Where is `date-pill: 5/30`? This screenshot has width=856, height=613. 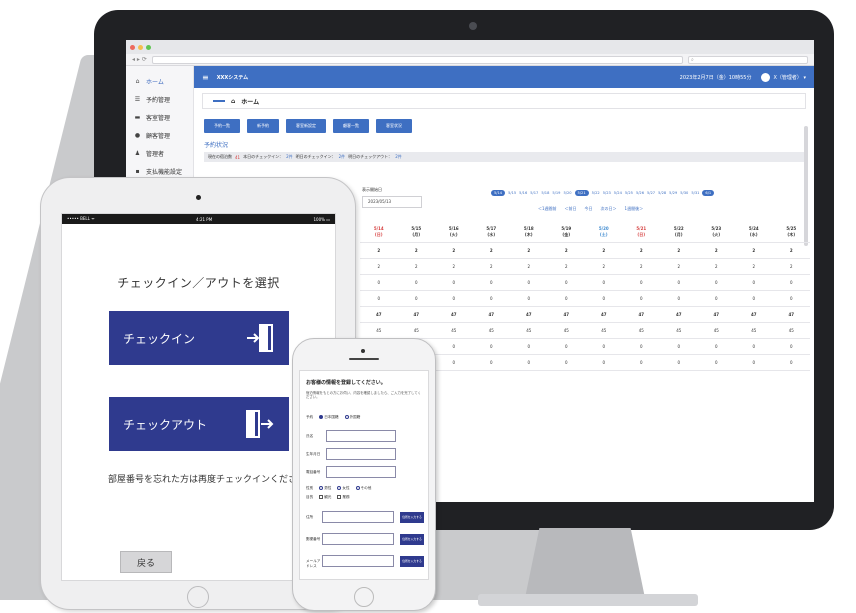
date-pill: 5/30 is located at coordinates (684, 193).